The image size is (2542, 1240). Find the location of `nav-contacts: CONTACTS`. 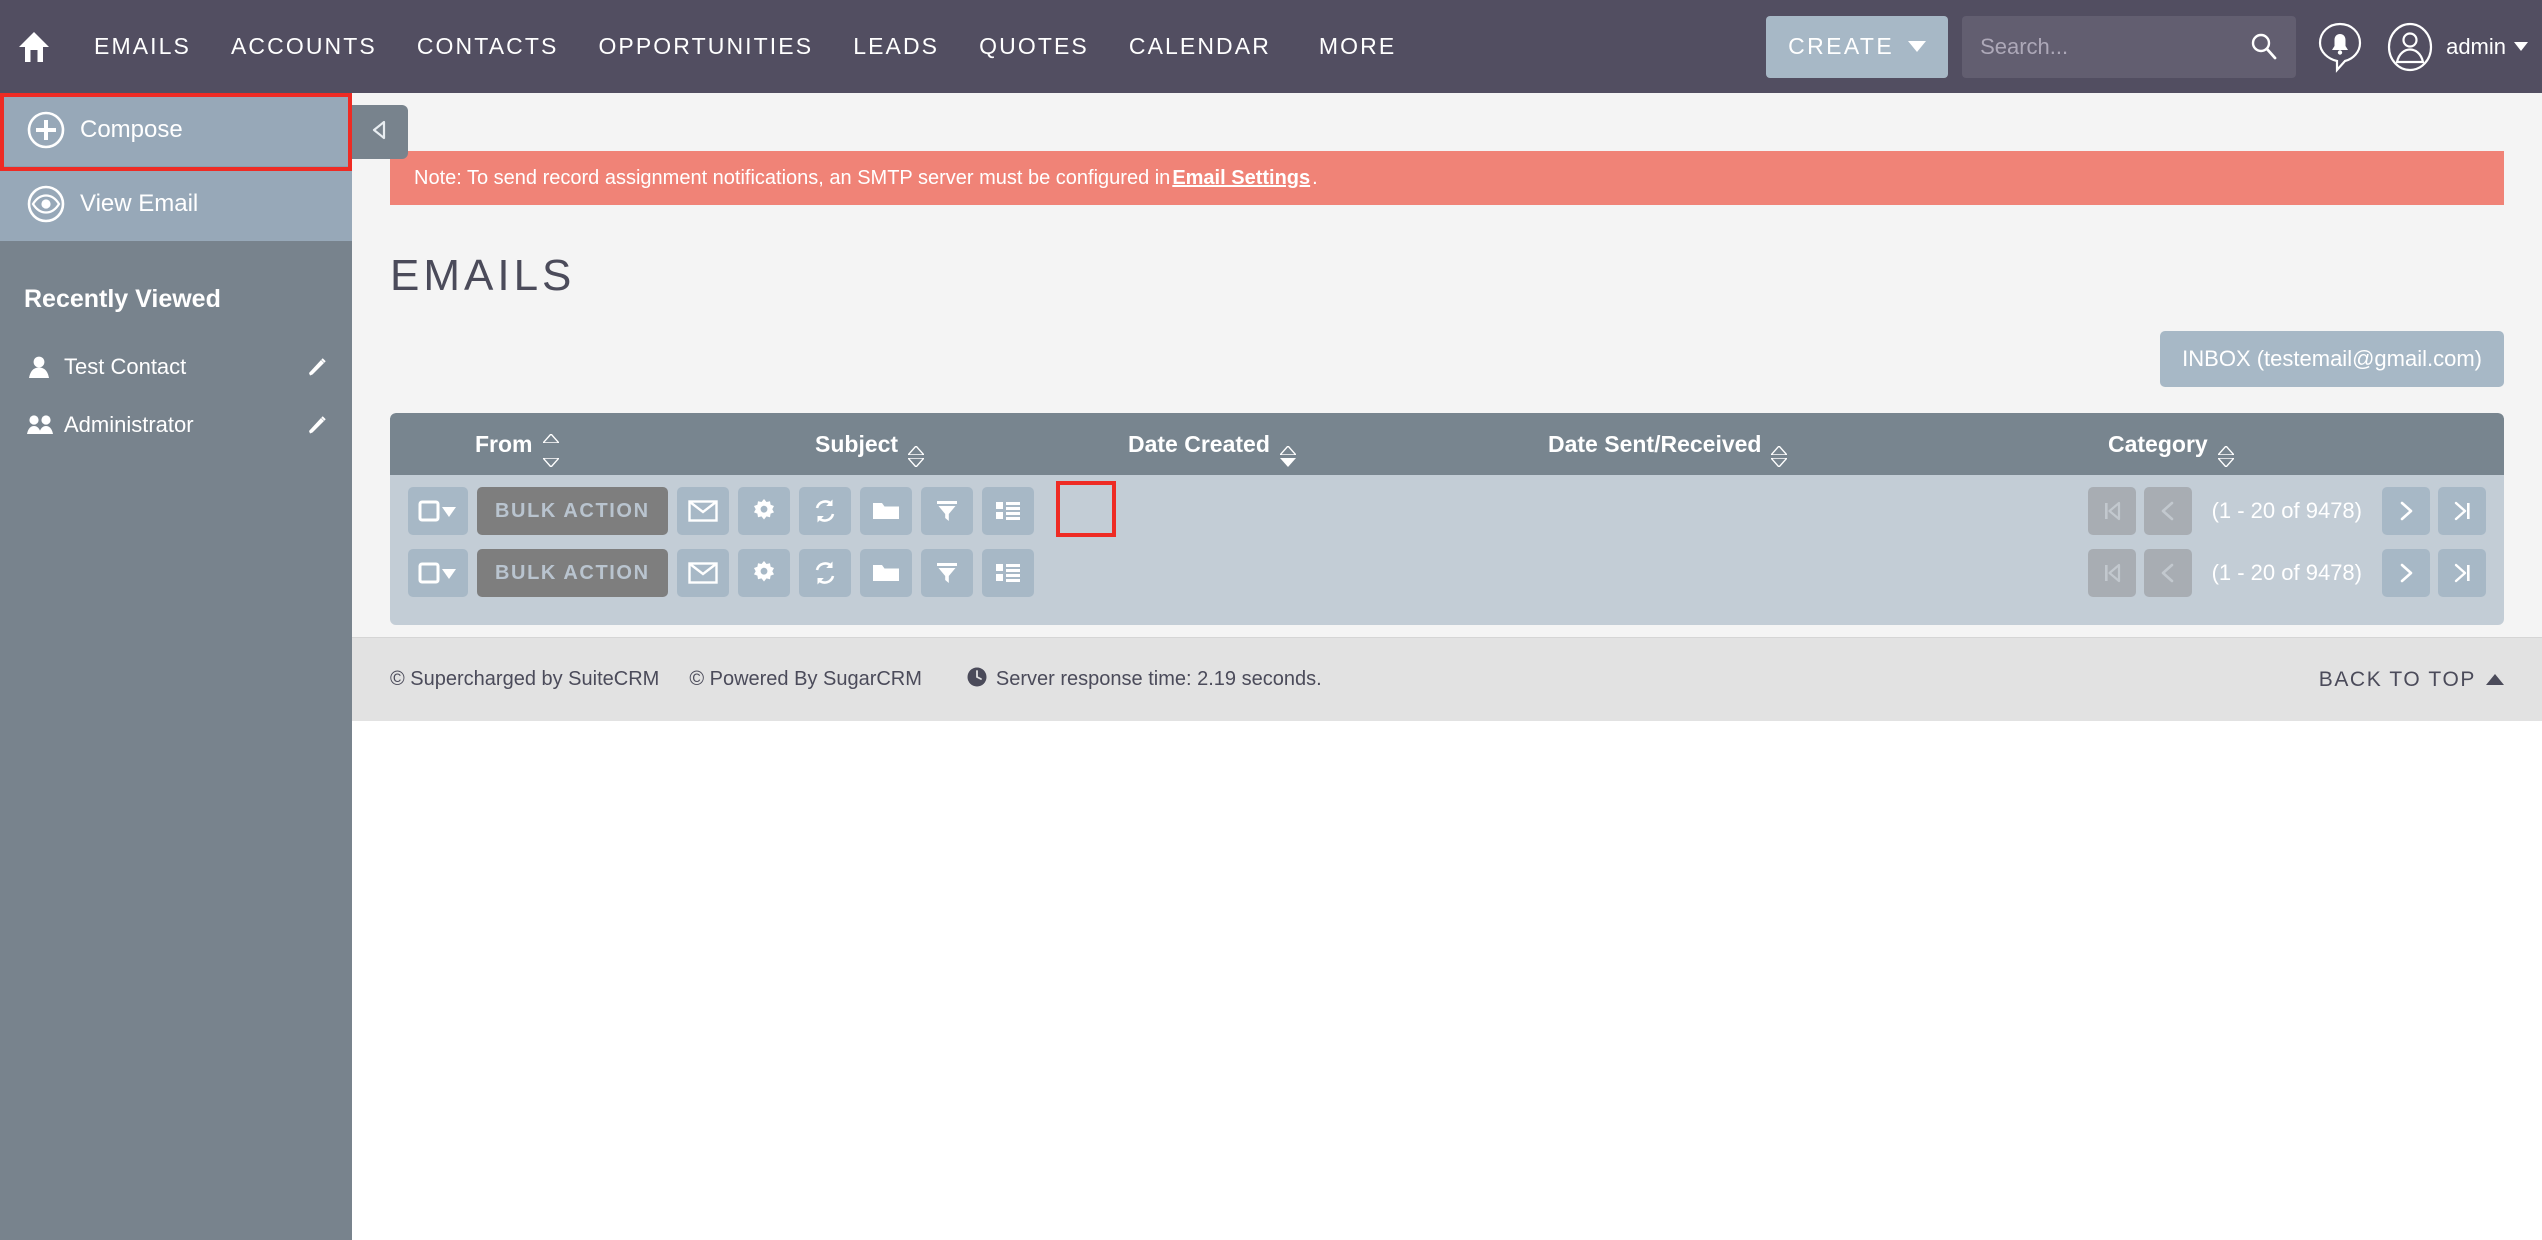

nav-contacts: CONTACTS is located at coordinates (488, 46).